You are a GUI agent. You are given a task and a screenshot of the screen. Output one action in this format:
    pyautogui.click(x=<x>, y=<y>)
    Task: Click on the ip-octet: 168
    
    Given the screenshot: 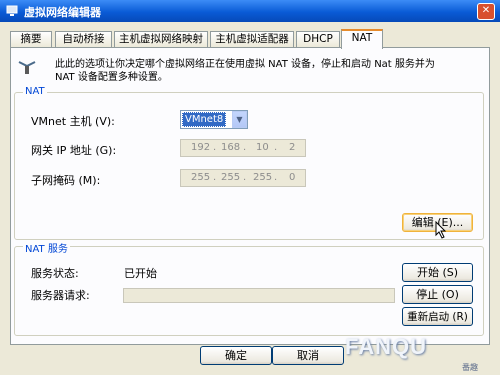 What is the action you would take?
    pyautogui.click(x=231, y=147)
    